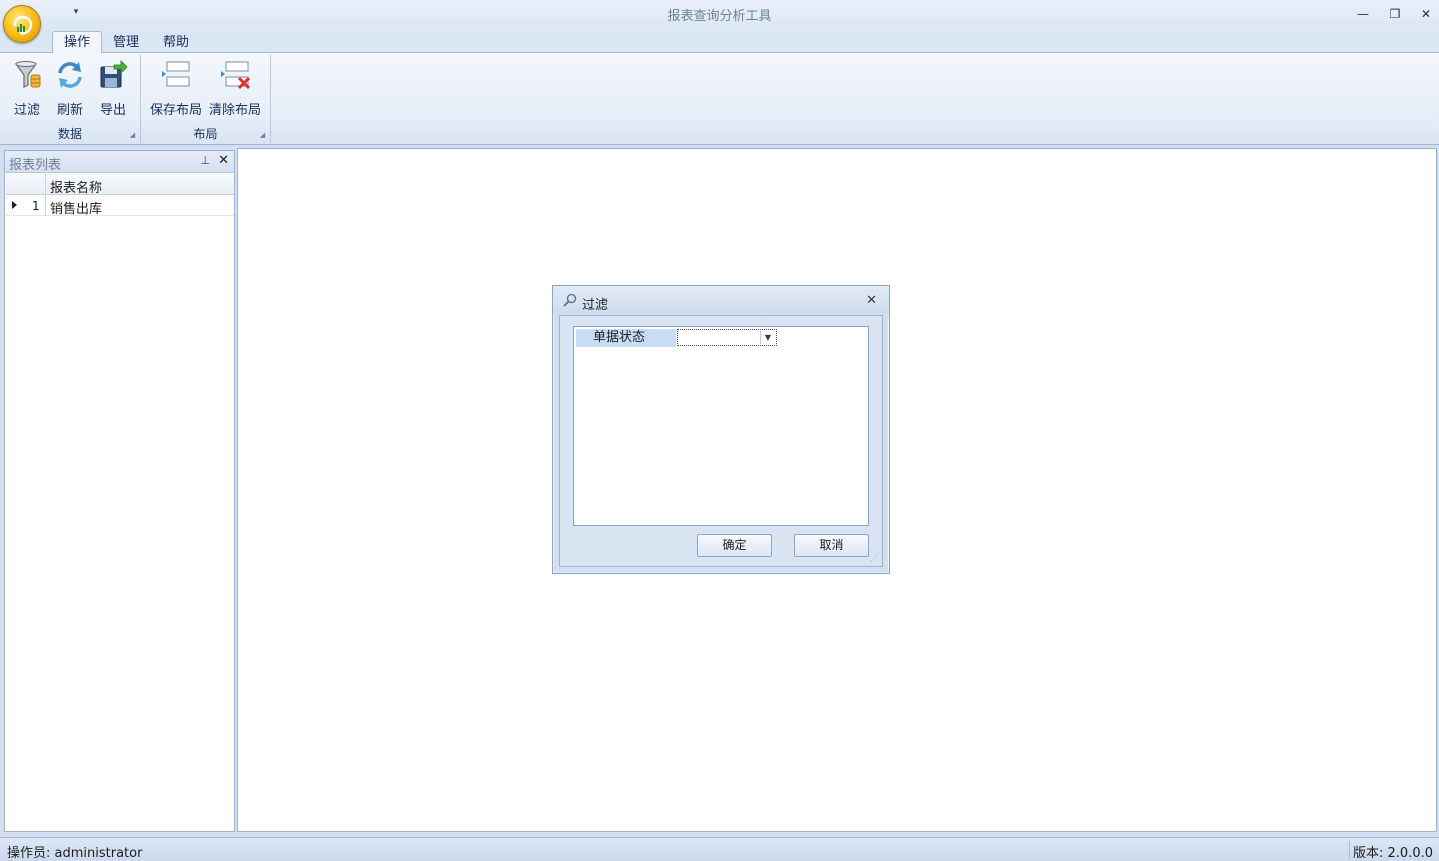 The width and height of the screenshot is (1439, 861). I want to click on restore-button: ❐, so click(1395, 14).